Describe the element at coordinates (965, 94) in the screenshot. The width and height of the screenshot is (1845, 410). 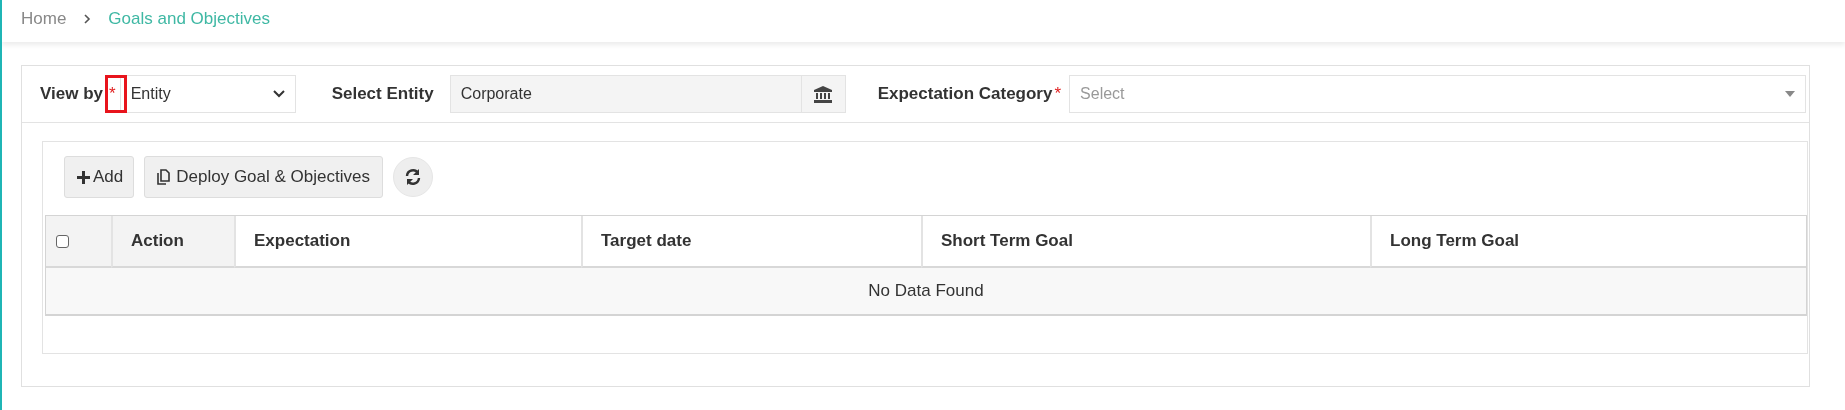
I see `field-label: Expectation Category` at that location.